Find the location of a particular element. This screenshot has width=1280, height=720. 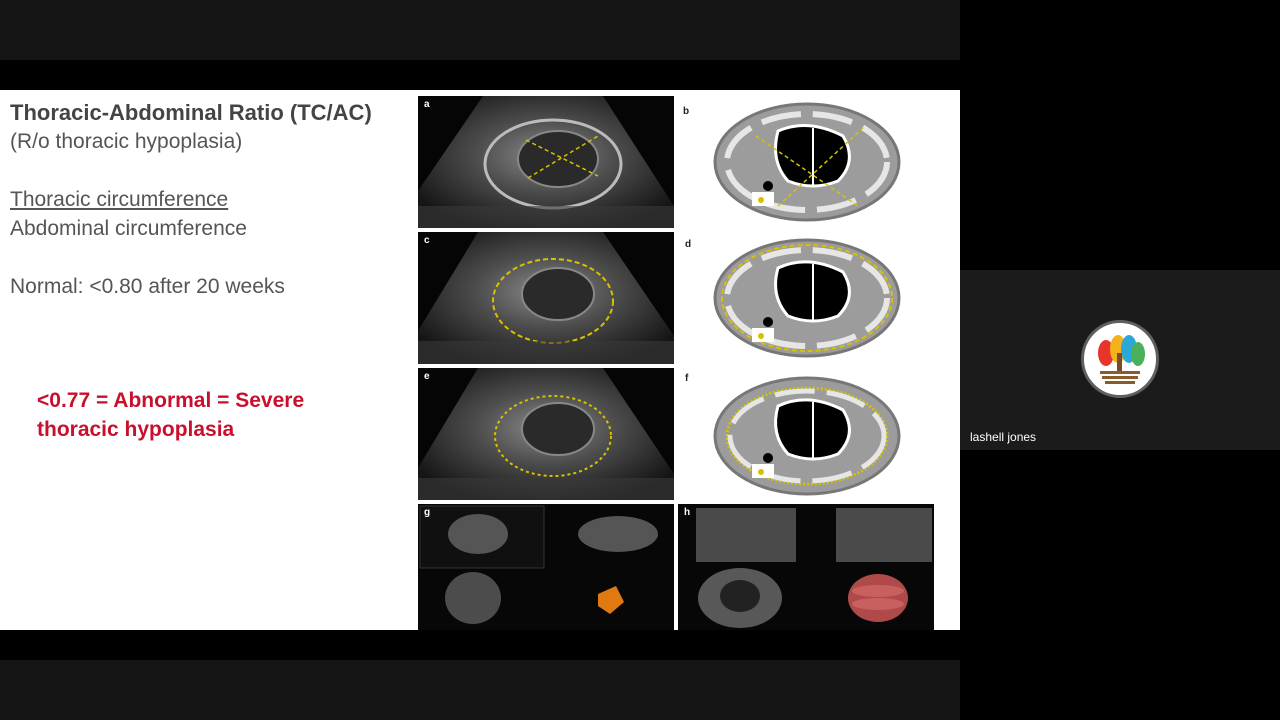

tree-logo-icon is located at coordinates (1120, 359).